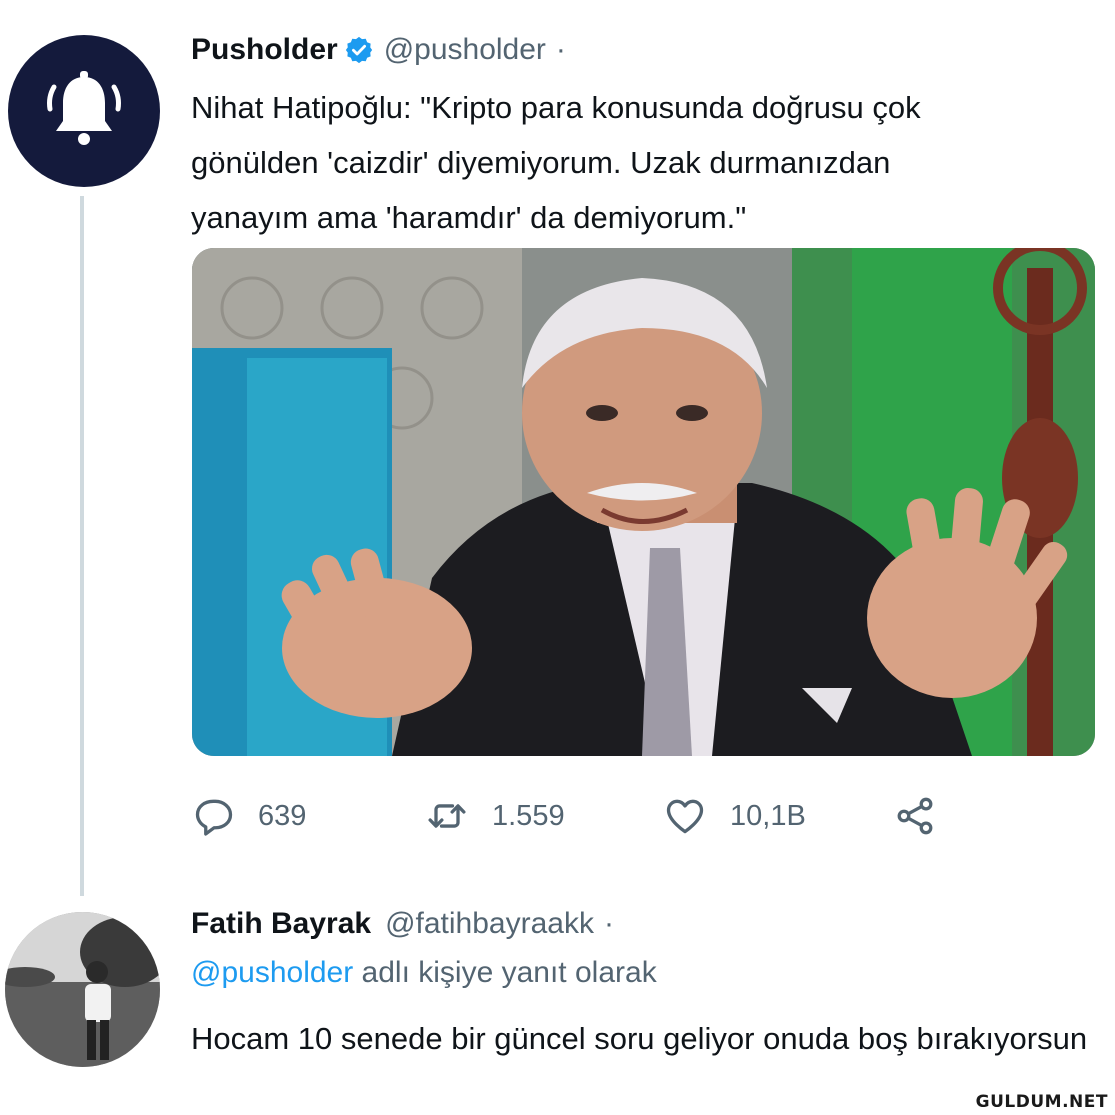 Image resolution: width=1115 pixels, height=1115 pixels. What do you see at coordinates (768, 815) in the screenshot?
I see `like-count: 10,1B` at bounding box center [768, 815].